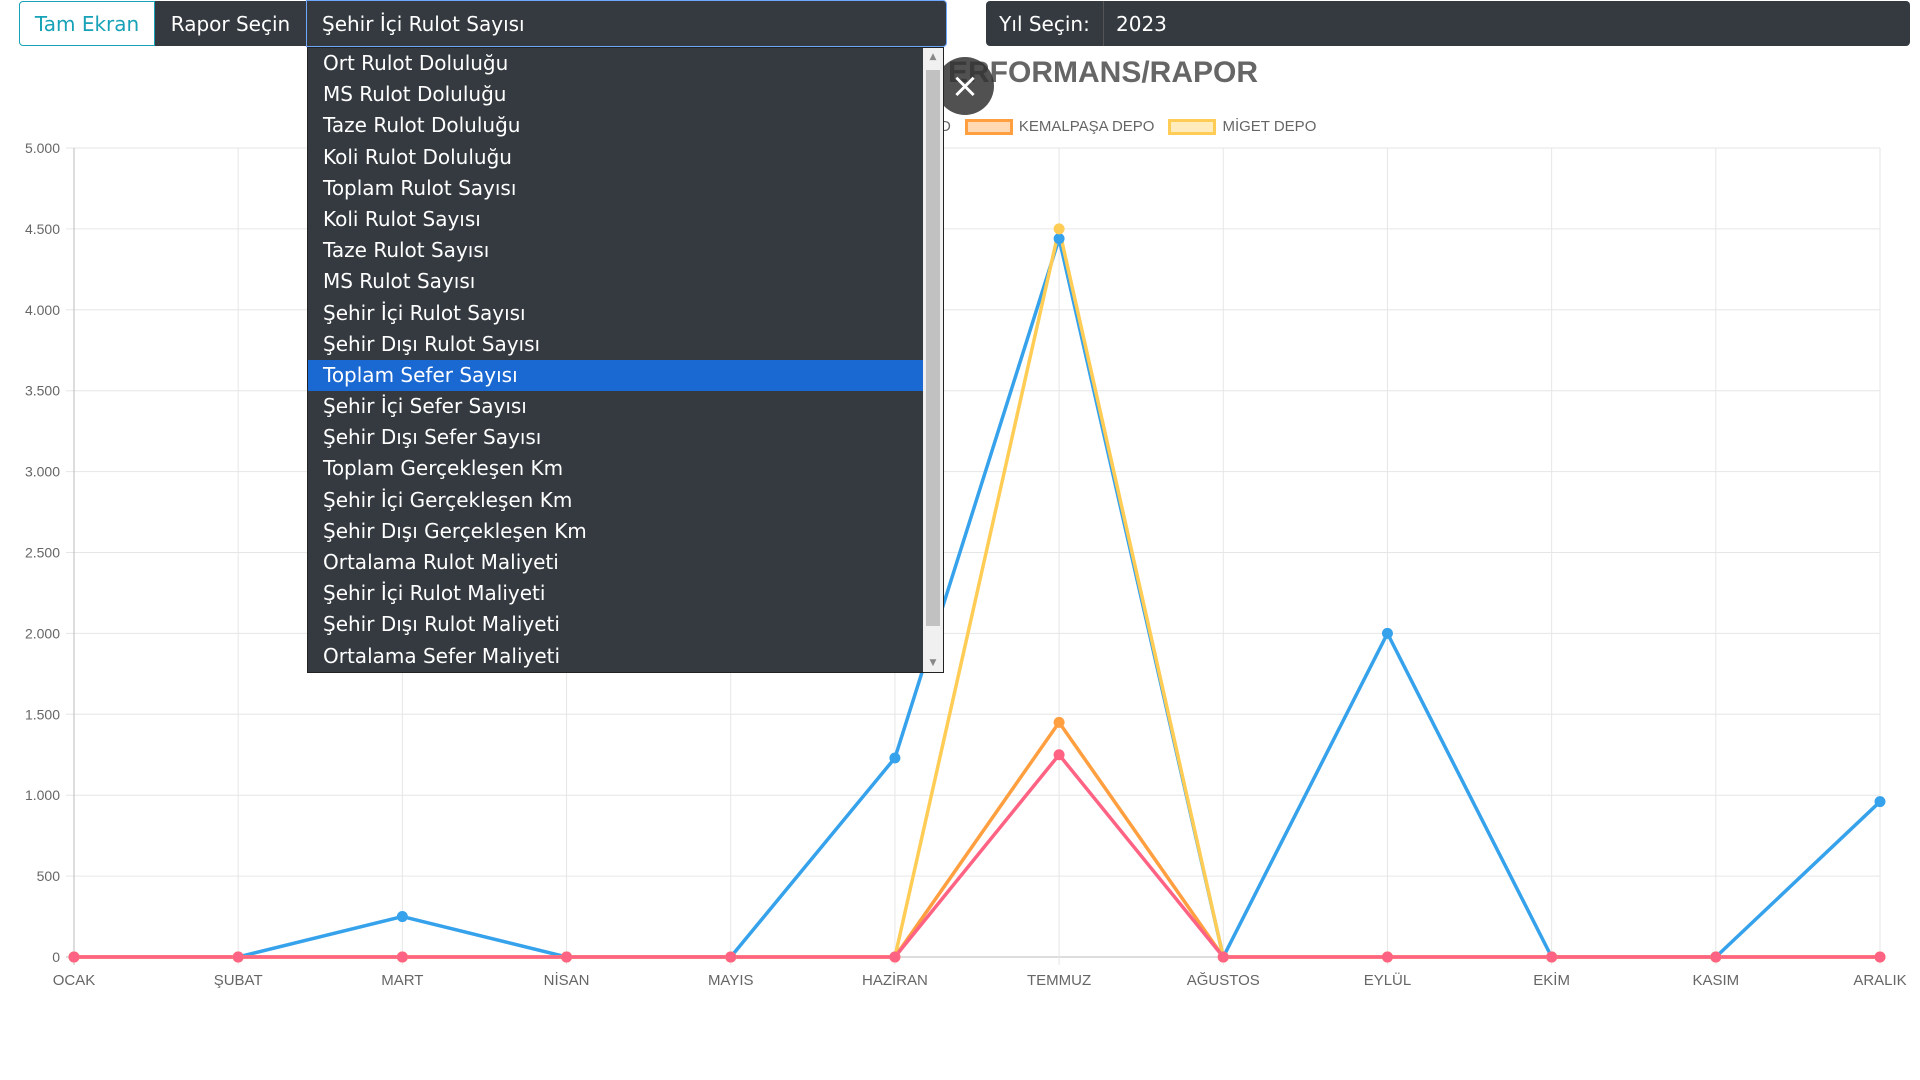 The image size is (1920, 1080). What do you see at coordinates (42, 714) in the screenshot?
I see `y-tick-label: 1.500` at bounding box center [42, 714].